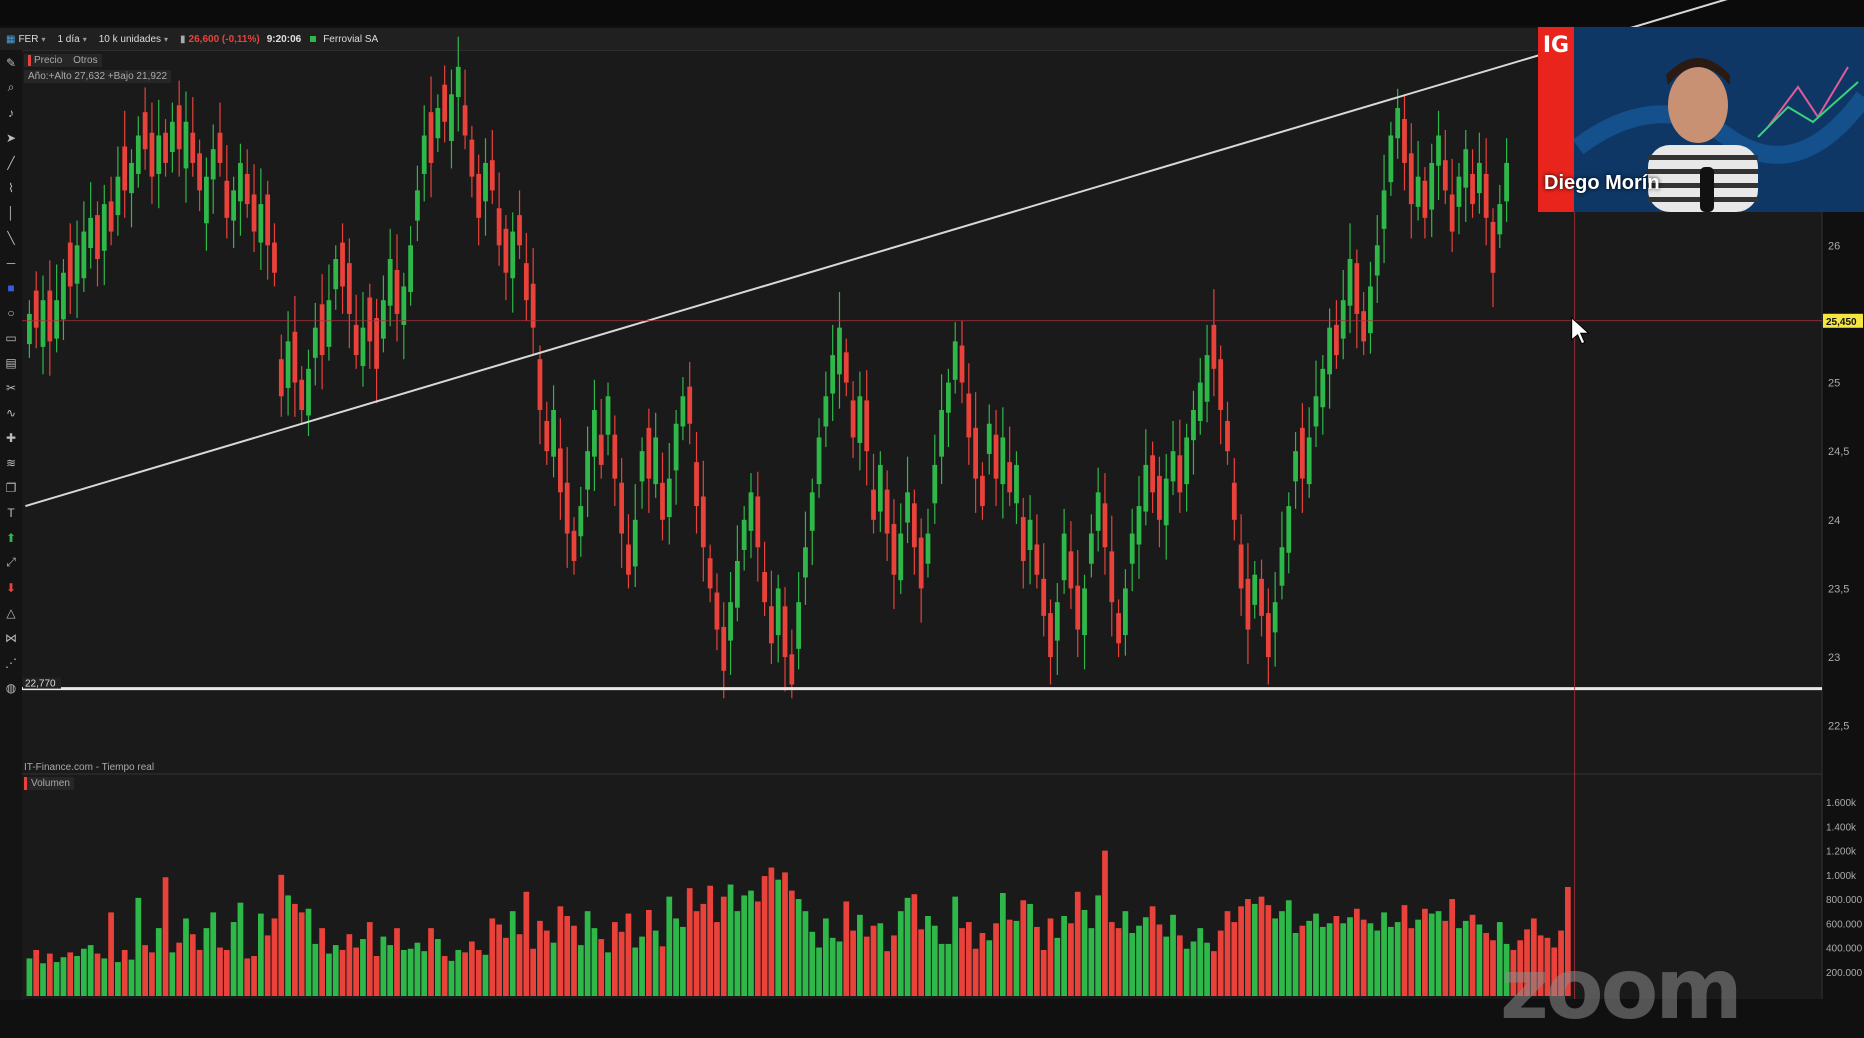  I want to click on ig-logo: IG, so click(1556, 45).